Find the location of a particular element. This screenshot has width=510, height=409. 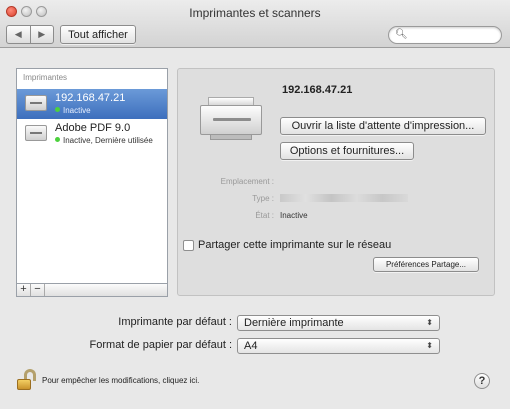

location-label: Emplacement : is located at coordinates (247, 181).